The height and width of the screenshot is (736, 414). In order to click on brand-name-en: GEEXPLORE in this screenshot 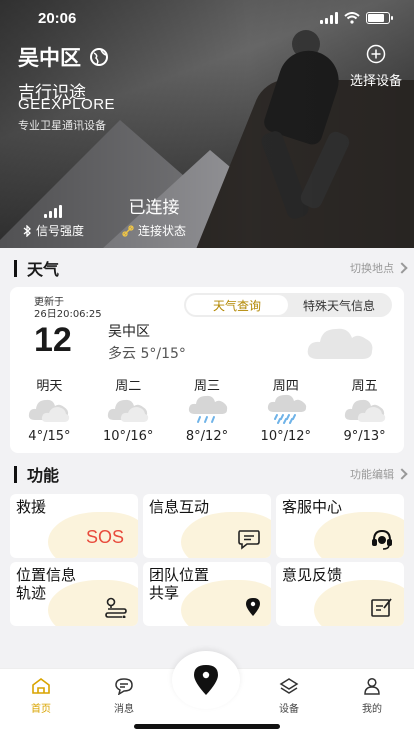, I will do `click(67, 104)`.